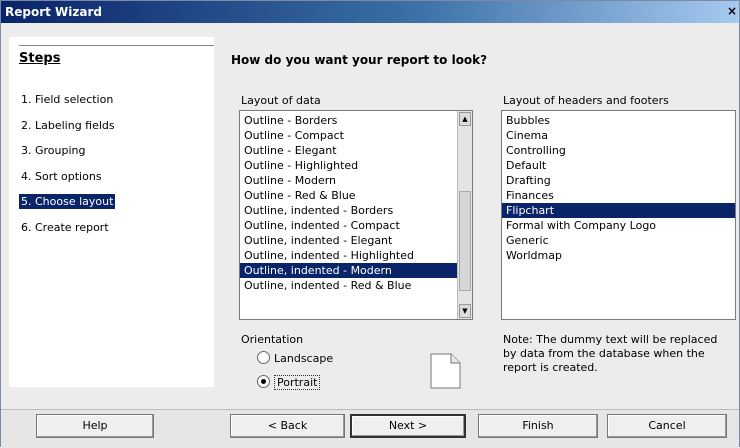 The width and height of the screenshot is (740, 448). I want to click on layout-of-data-item: Outline, indented - Borders, so click(356, 210).